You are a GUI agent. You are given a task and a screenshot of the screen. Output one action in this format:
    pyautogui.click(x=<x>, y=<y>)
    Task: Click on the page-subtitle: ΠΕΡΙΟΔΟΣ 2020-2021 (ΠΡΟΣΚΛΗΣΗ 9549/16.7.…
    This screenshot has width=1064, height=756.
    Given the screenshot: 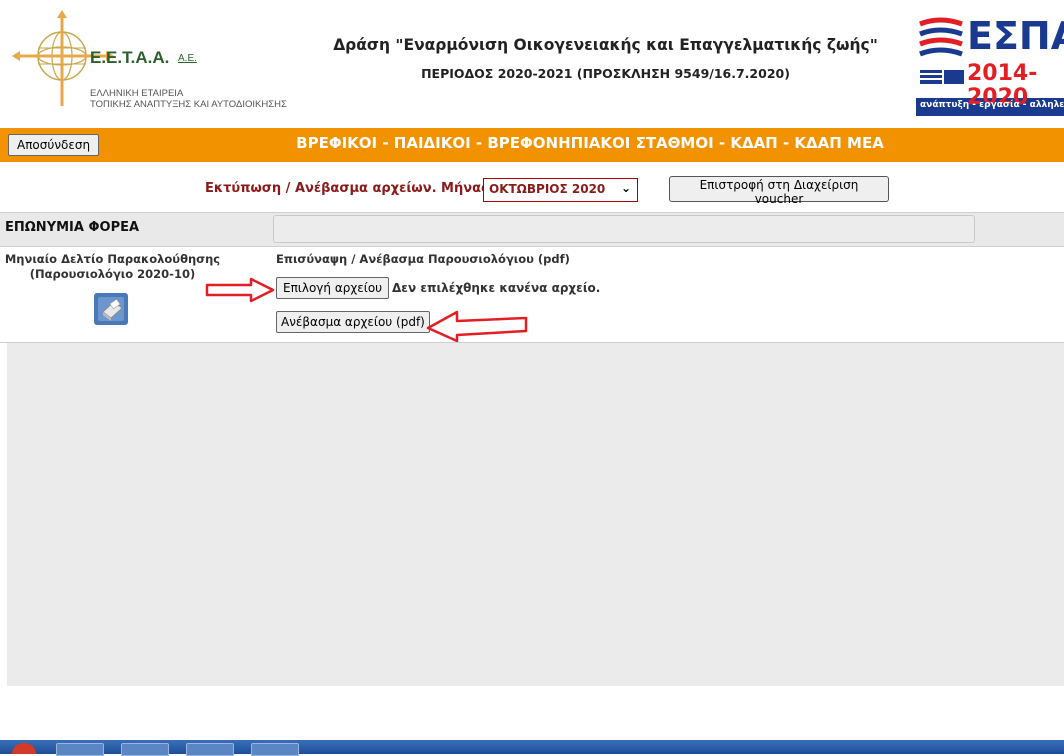 What is the action you would take?
    pyautogui.click(x=605, y=73)
    